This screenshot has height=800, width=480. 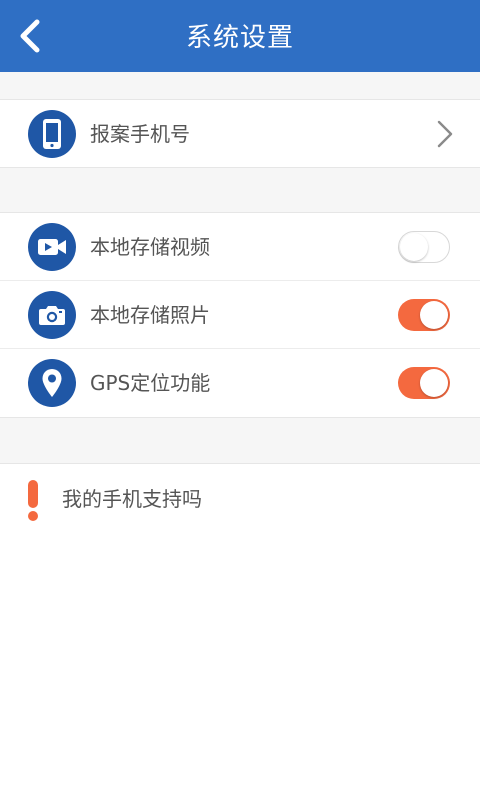 What do you see at coordinates (150, 315) in the screenshot?
I see `local-photo-label: 本地存储照片` at bounding box center [150, 315].